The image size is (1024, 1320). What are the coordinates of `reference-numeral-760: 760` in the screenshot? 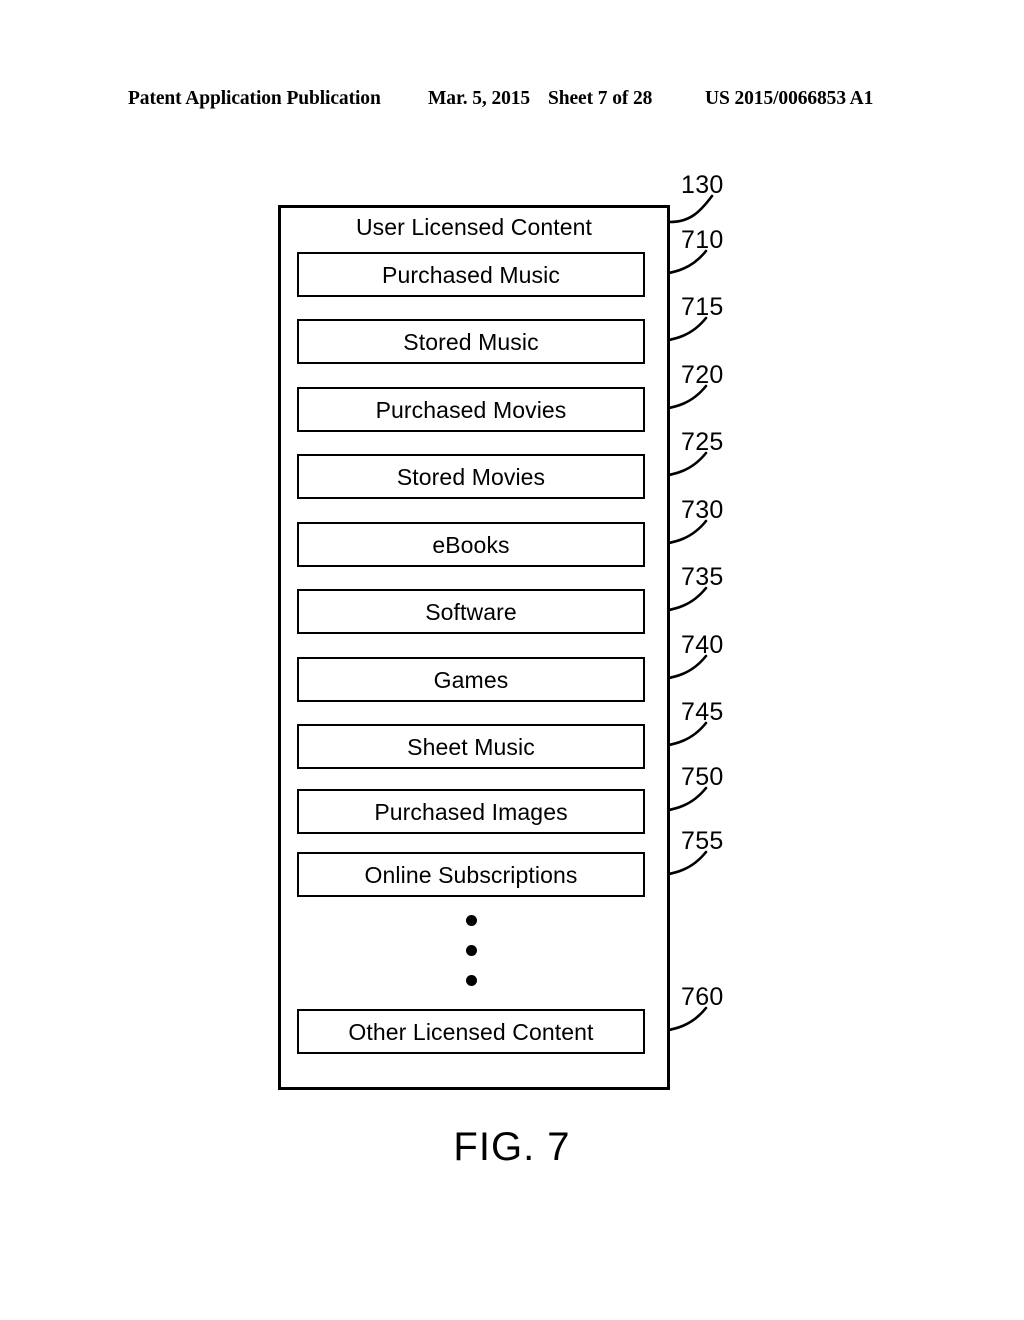 It's located at (702, 997).